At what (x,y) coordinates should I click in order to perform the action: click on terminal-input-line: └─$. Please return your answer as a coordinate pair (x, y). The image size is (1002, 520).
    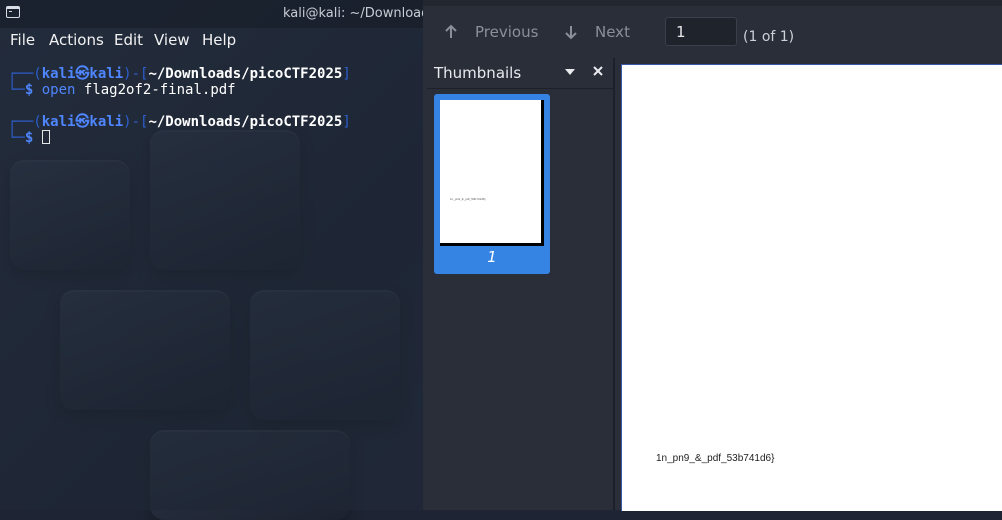
    Looking at the image, I should click on (179, 138).